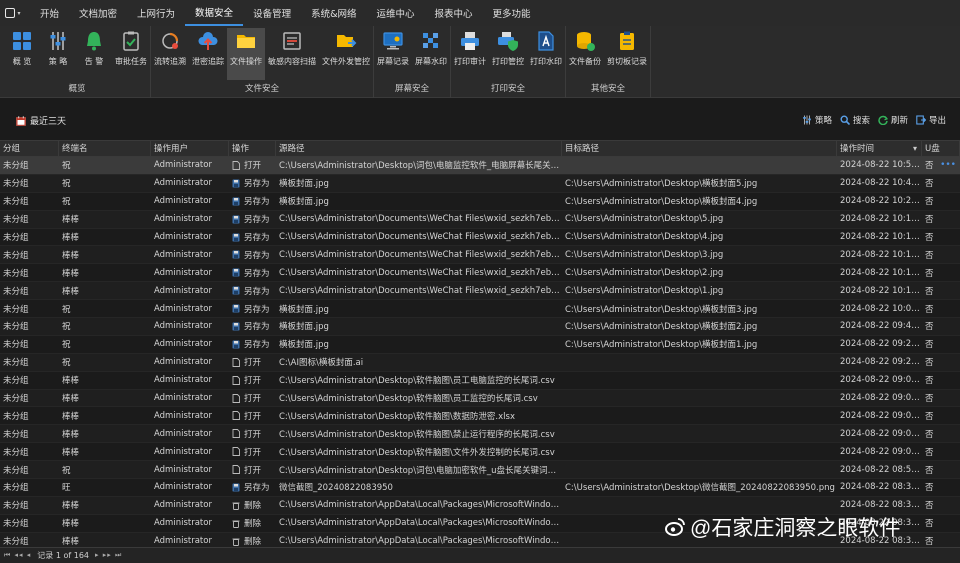  What do you see at coordinates (817, 120) in the screenshot?
I see `toolbar-button-0: 策略` at bounding box center [817, 120].